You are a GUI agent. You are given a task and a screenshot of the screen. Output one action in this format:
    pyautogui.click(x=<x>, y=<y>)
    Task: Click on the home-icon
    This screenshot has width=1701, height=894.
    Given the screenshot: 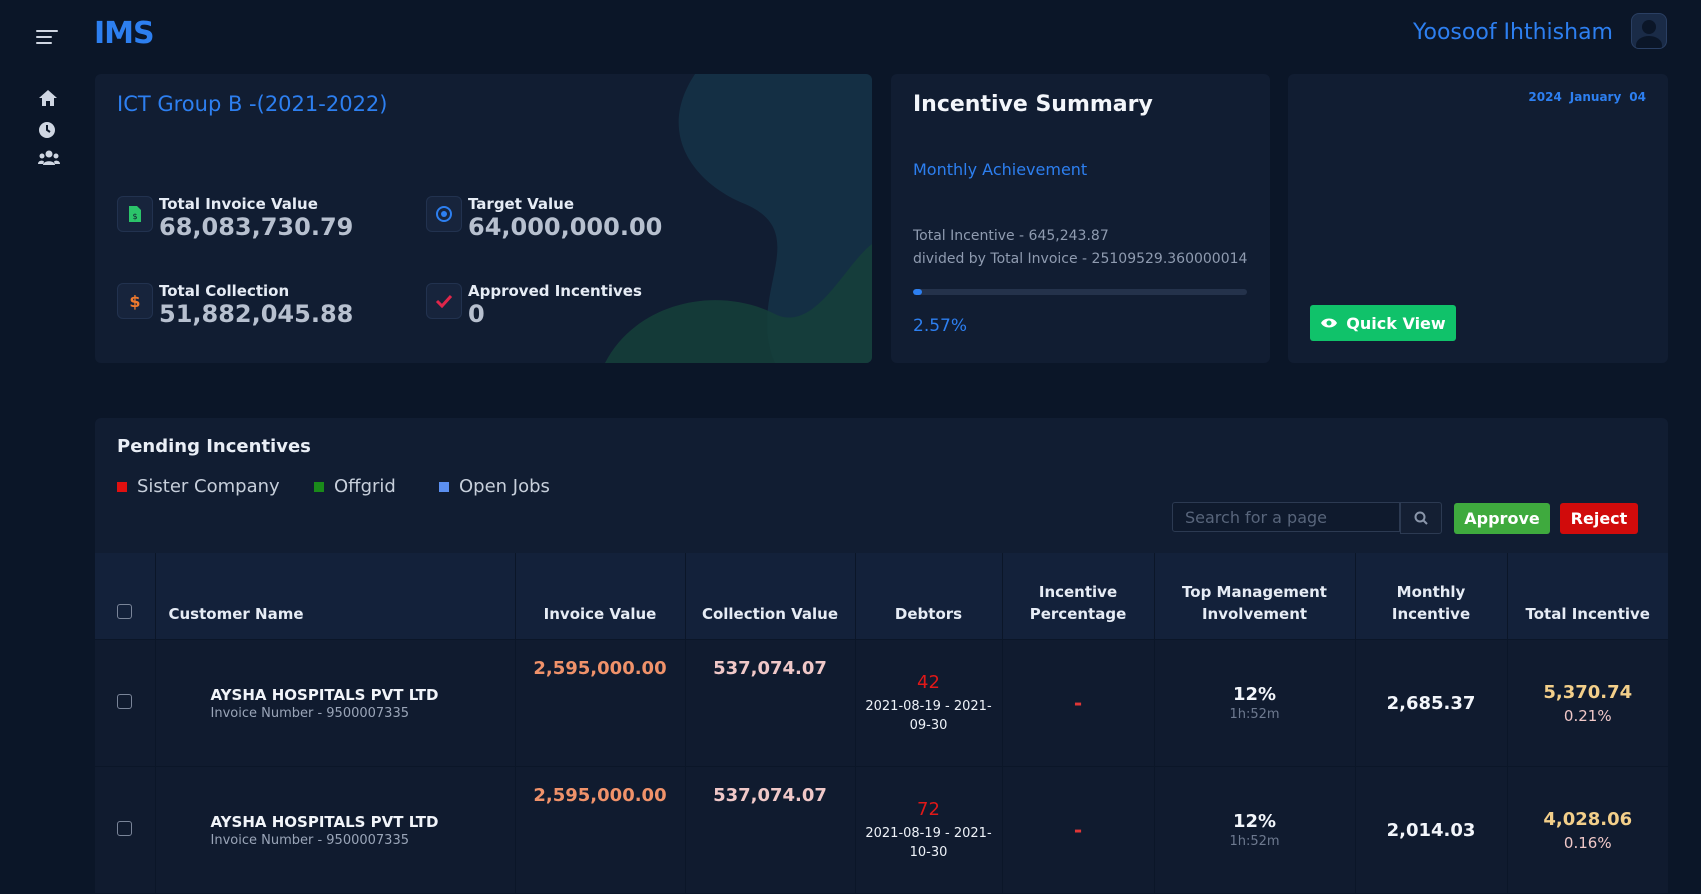 What is the action you would take?
    pyautogui.click(x=48, y=99)
    